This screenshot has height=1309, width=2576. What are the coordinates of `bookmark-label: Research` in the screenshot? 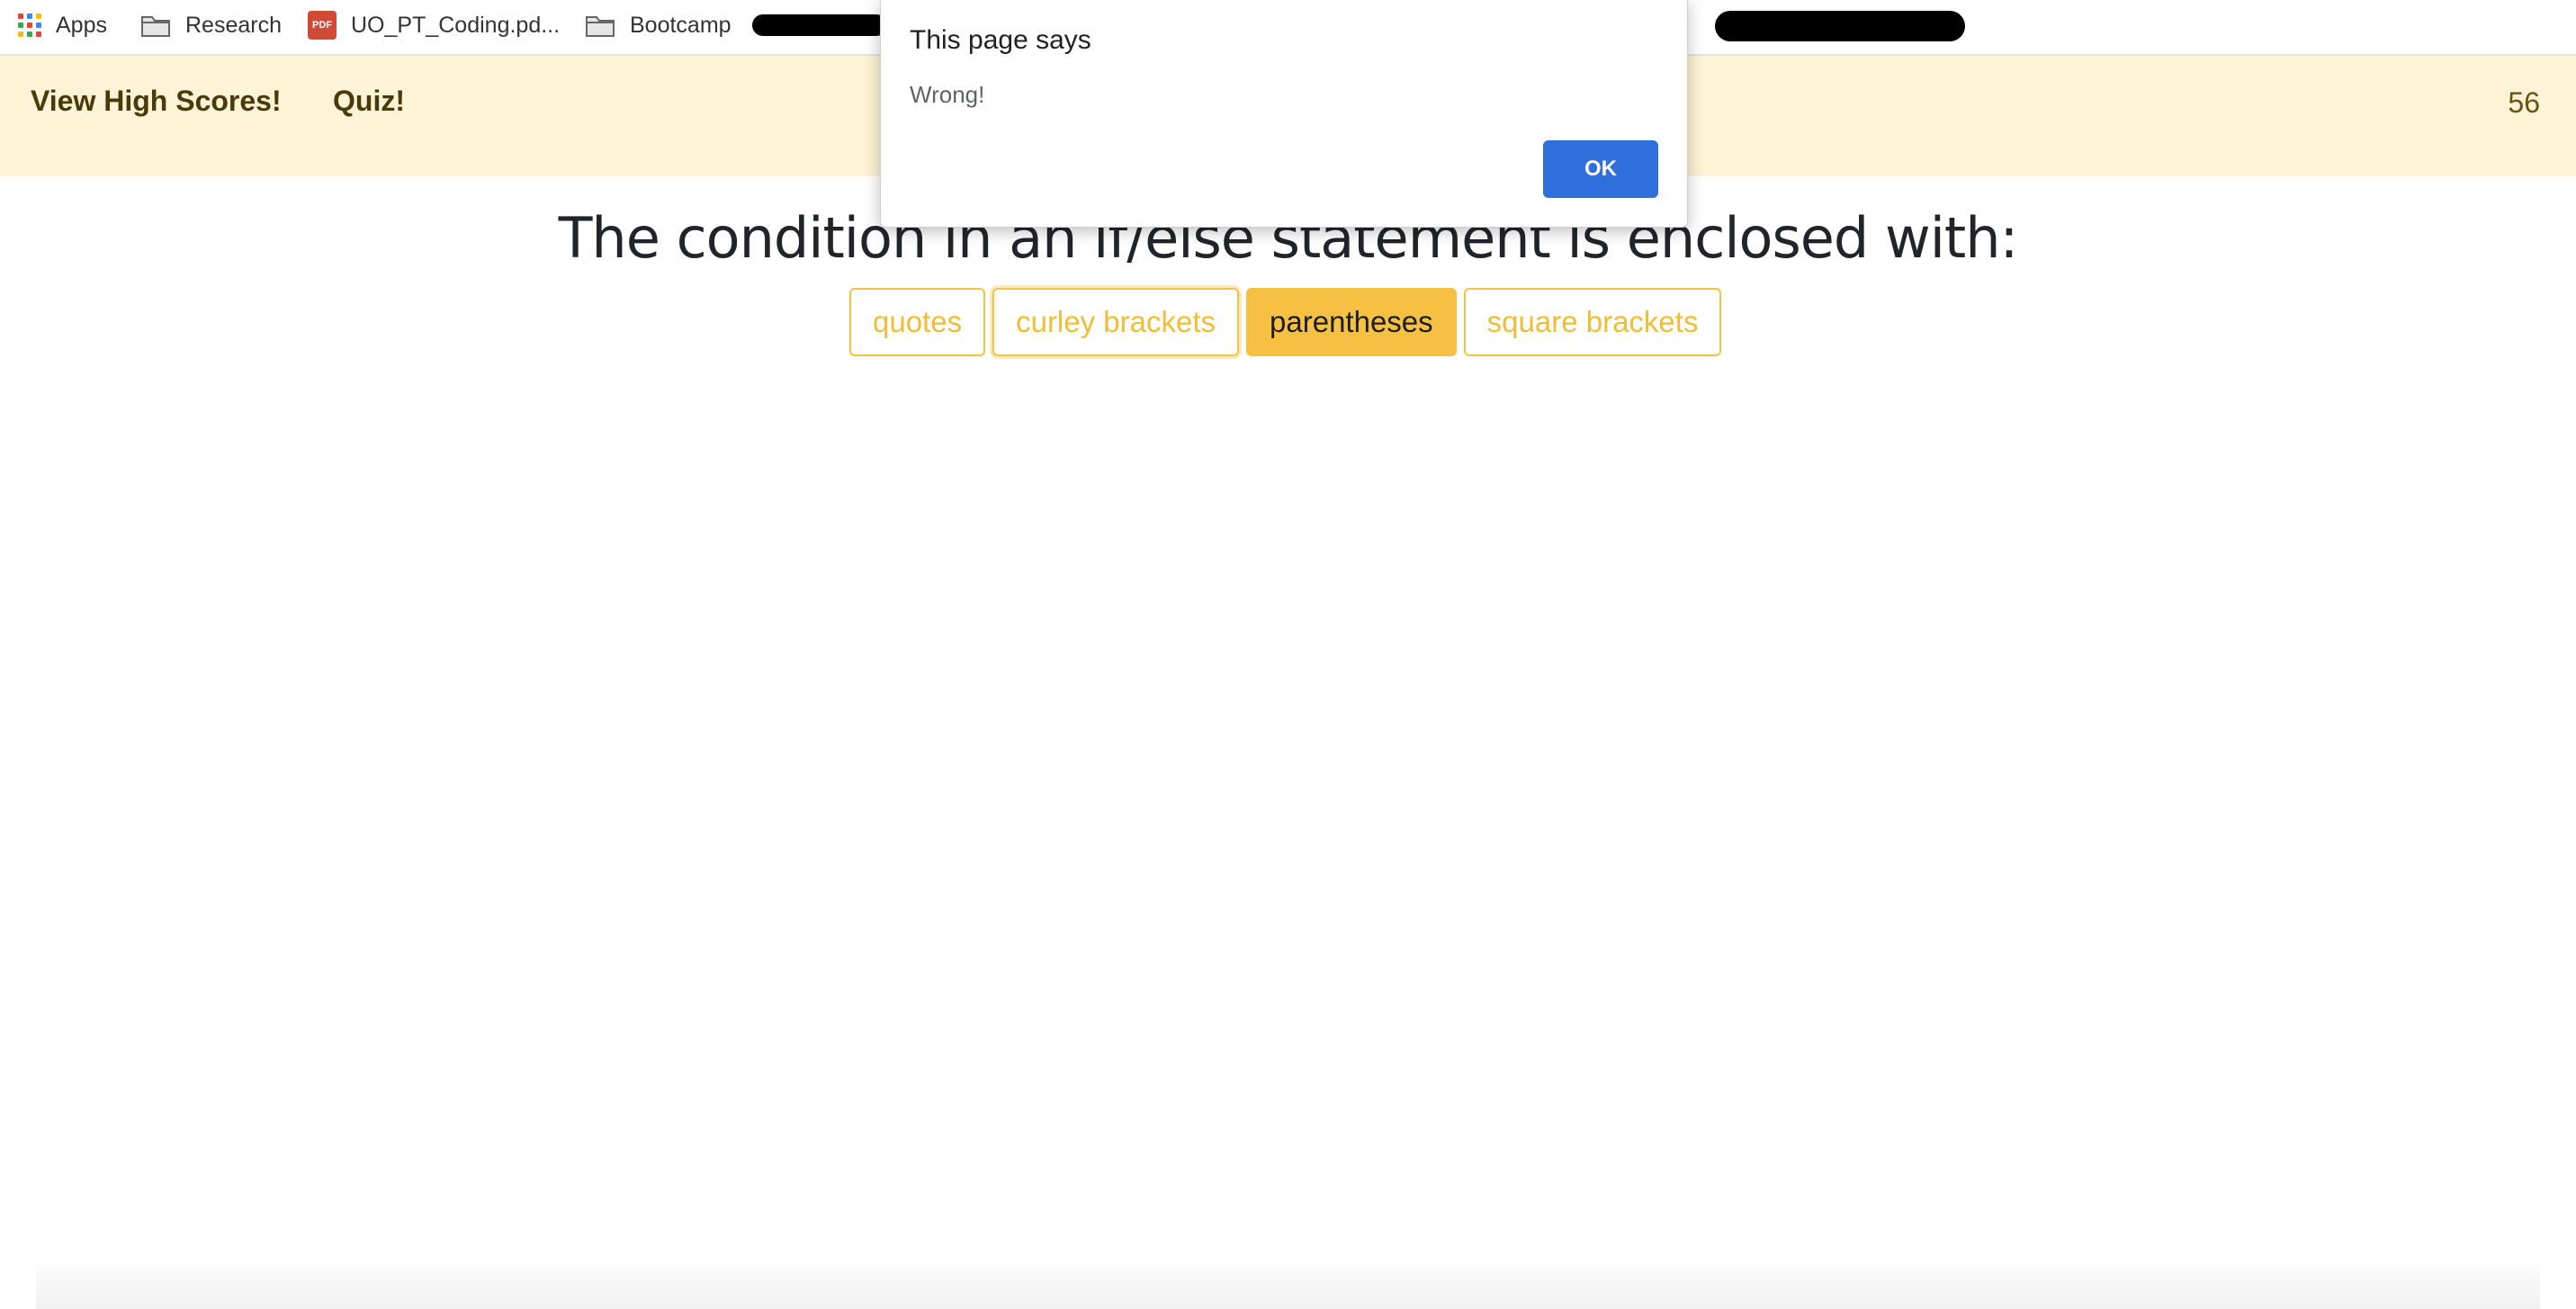 It's located at (234, 25).